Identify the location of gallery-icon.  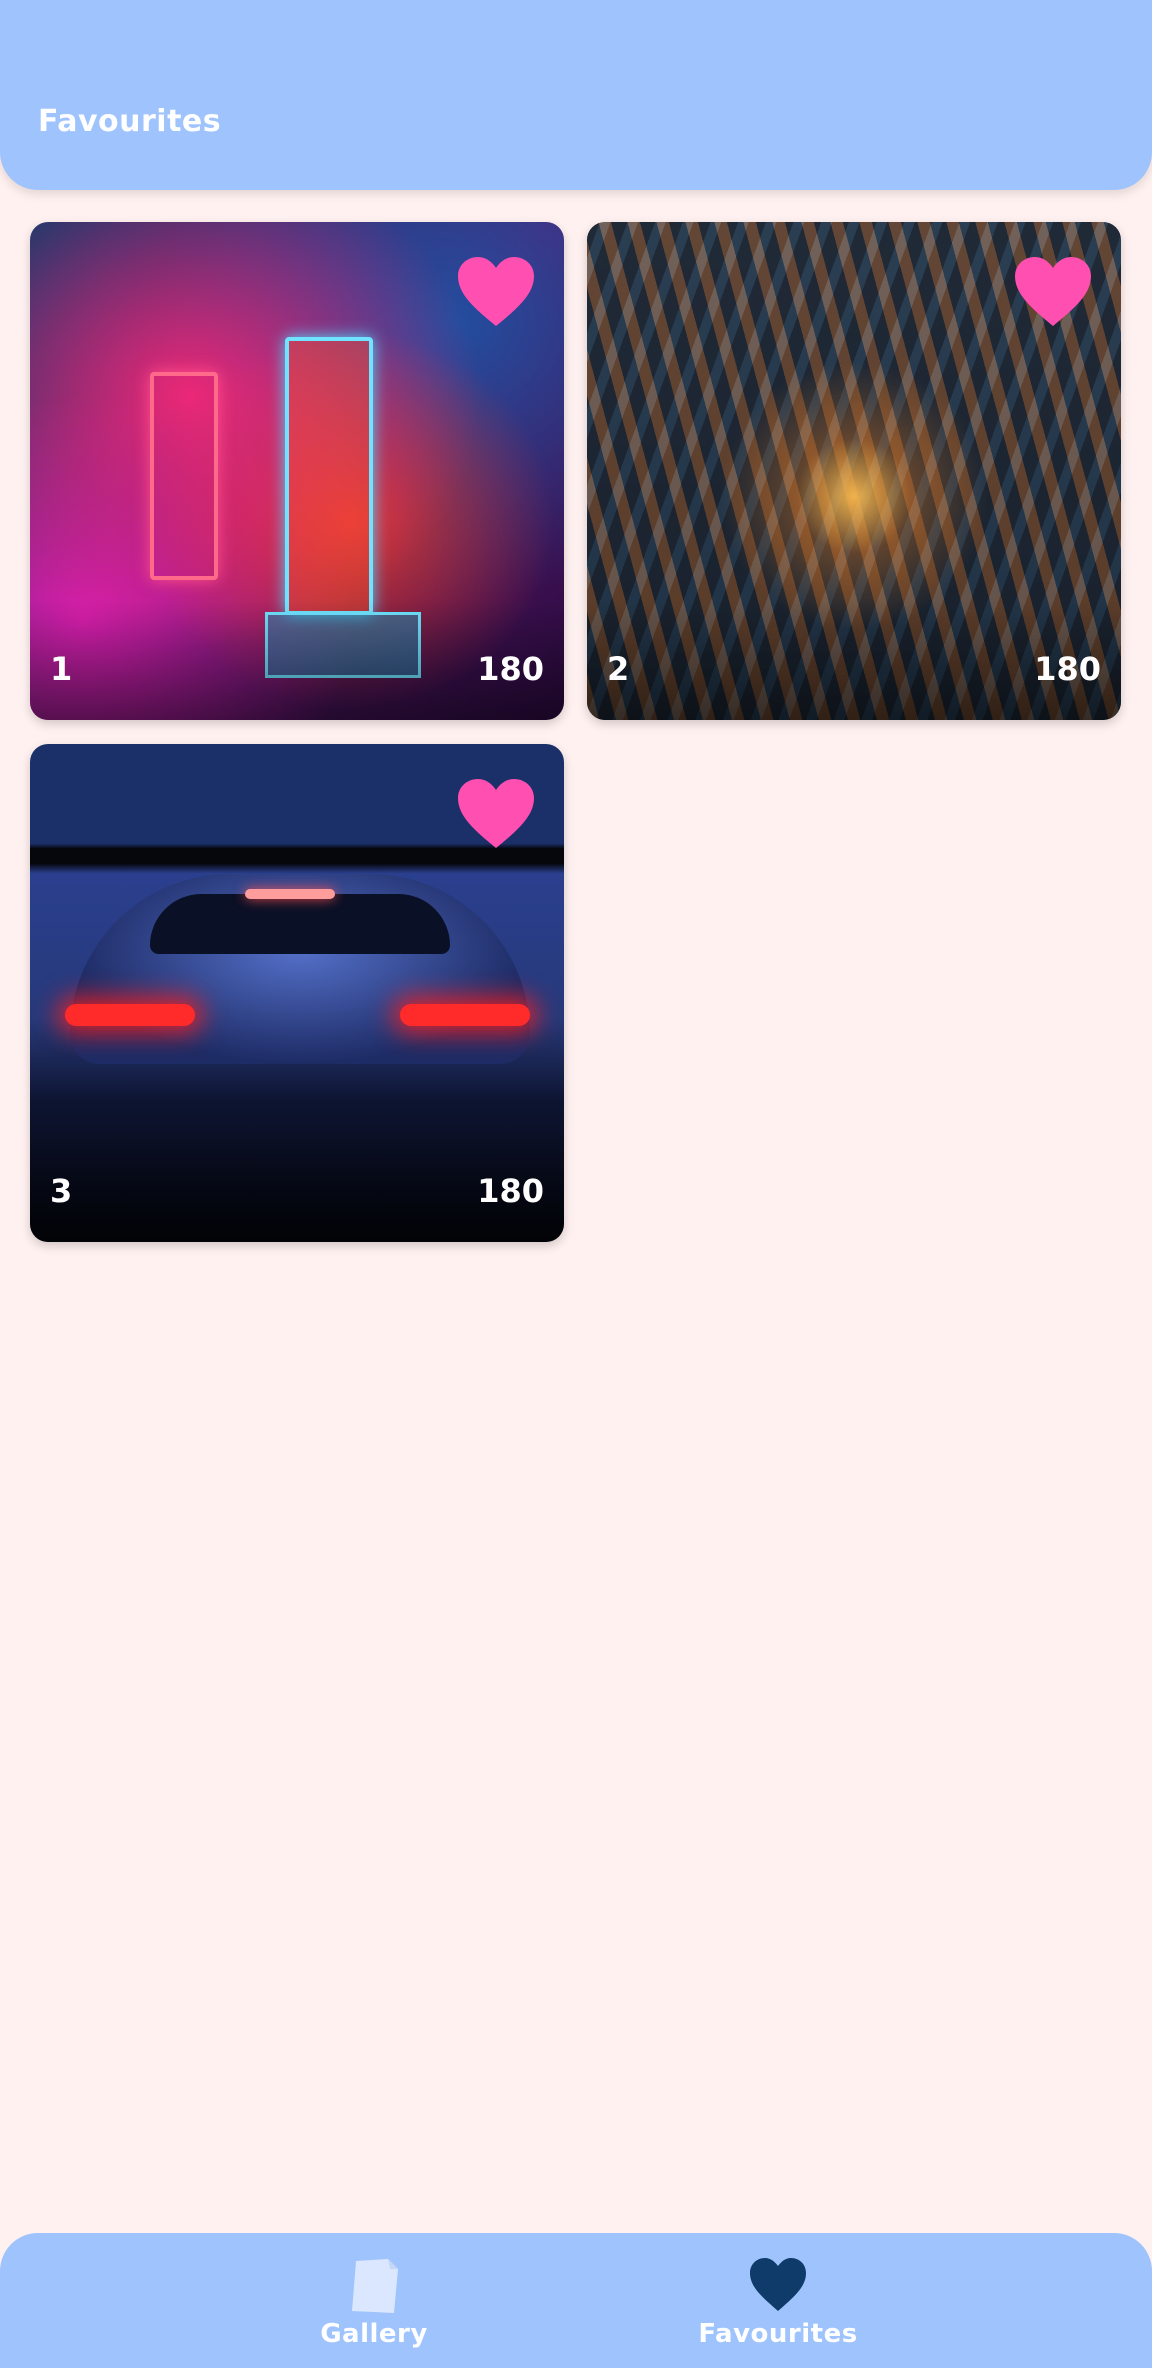
(375, 2286).